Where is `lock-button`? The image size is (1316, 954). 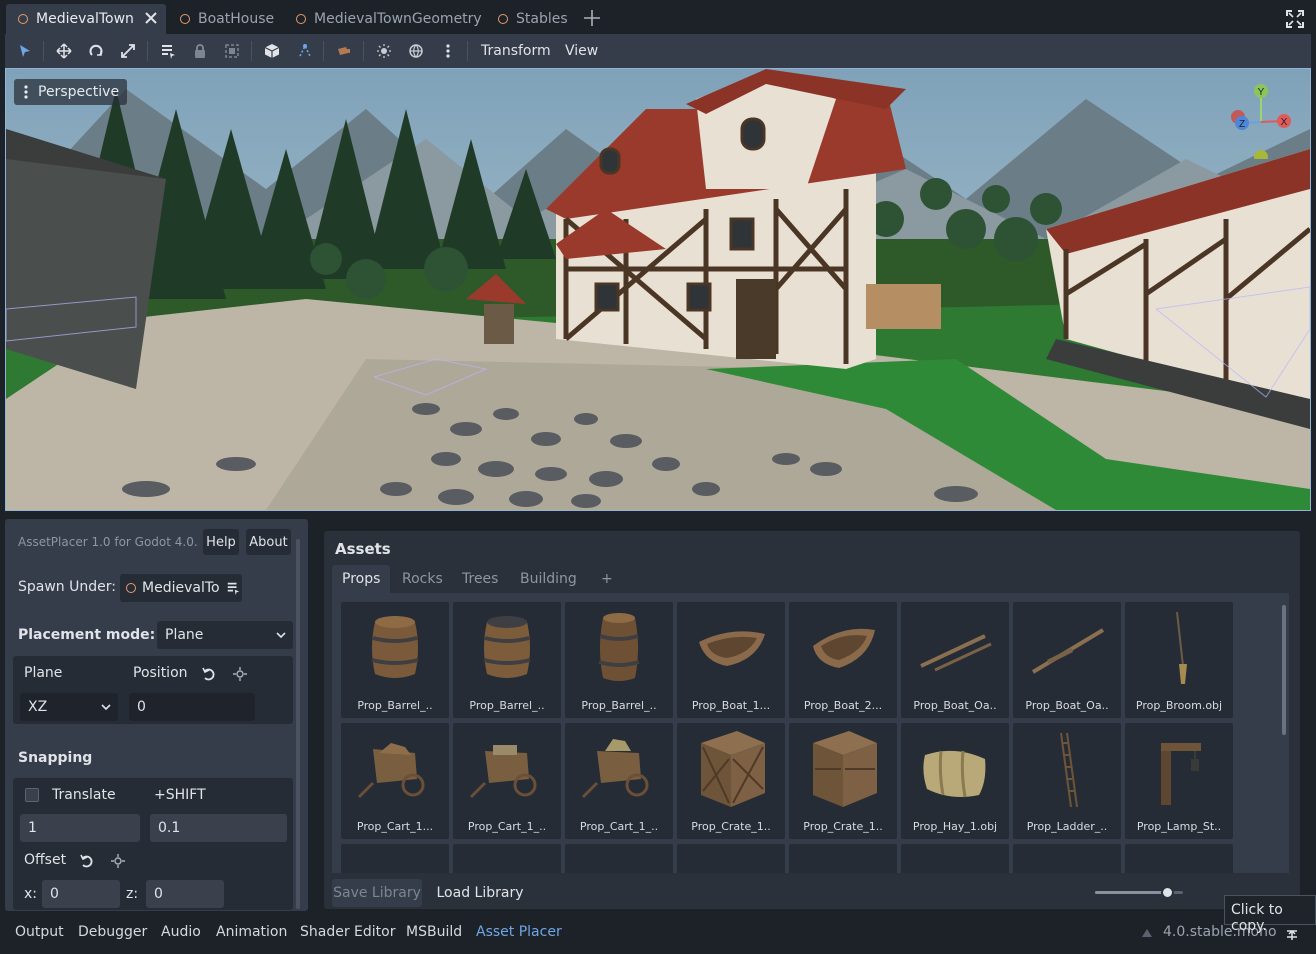
lock-button is located at coordinates (200, 51).